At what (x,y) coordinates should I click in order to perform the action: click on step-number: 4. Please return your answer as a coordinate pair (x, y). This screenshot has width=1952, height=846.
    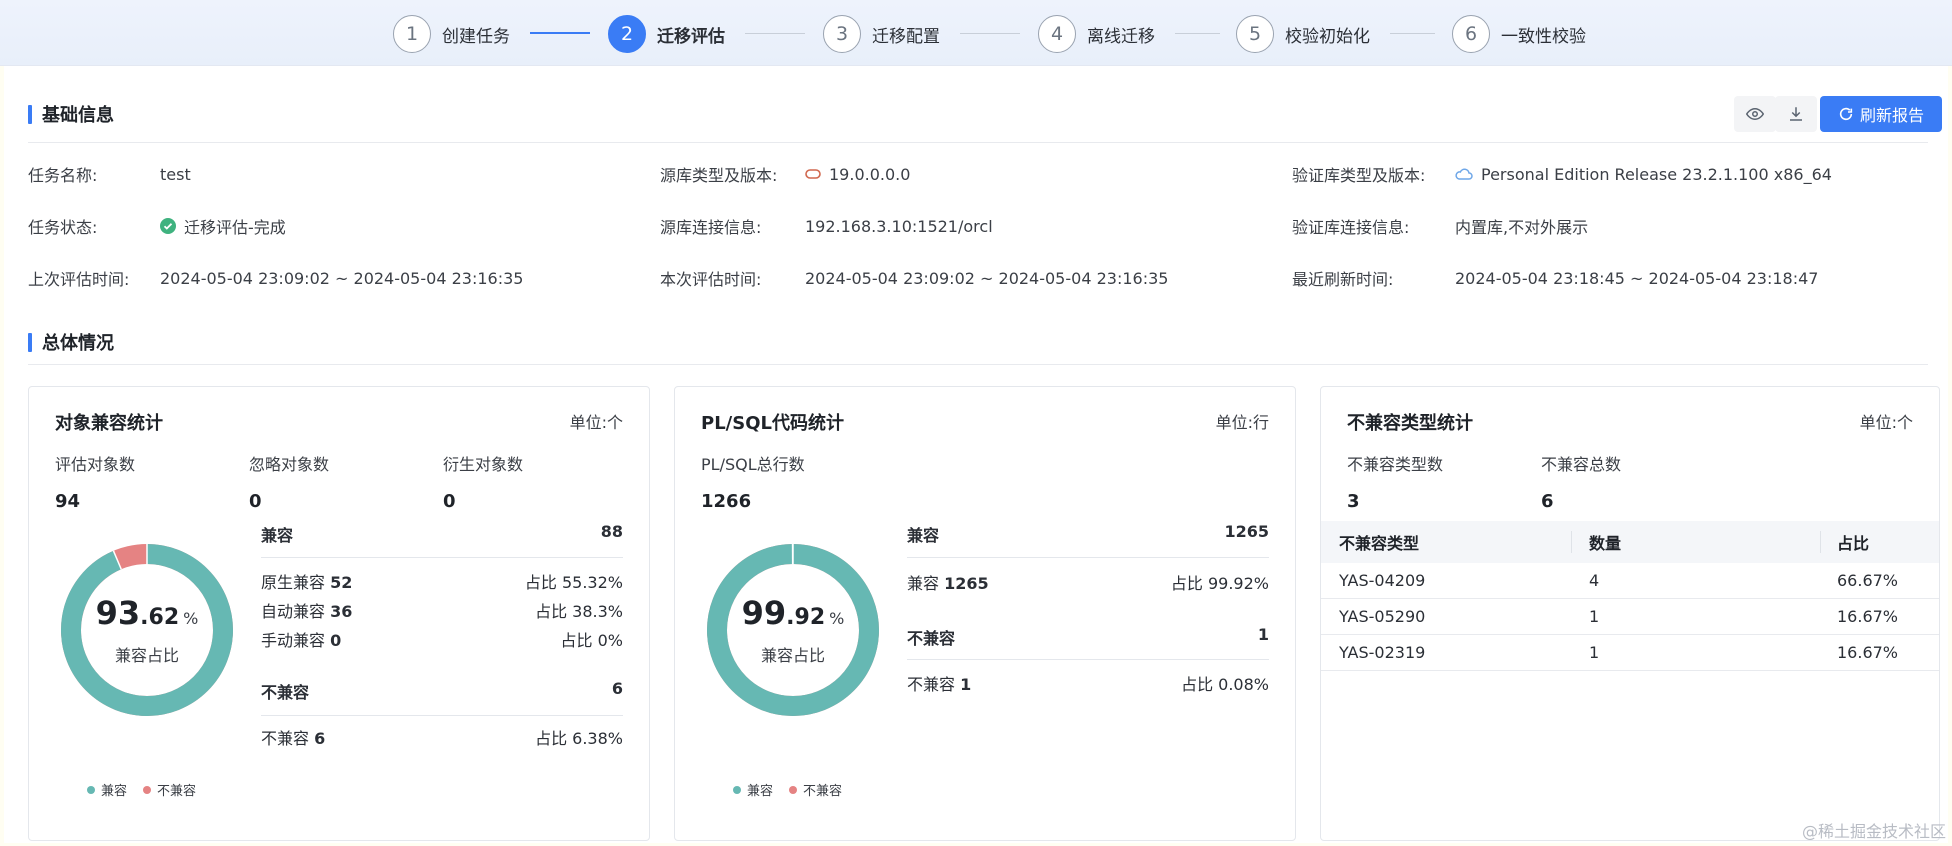
    Looking at the image, I should click on (1057, 34).